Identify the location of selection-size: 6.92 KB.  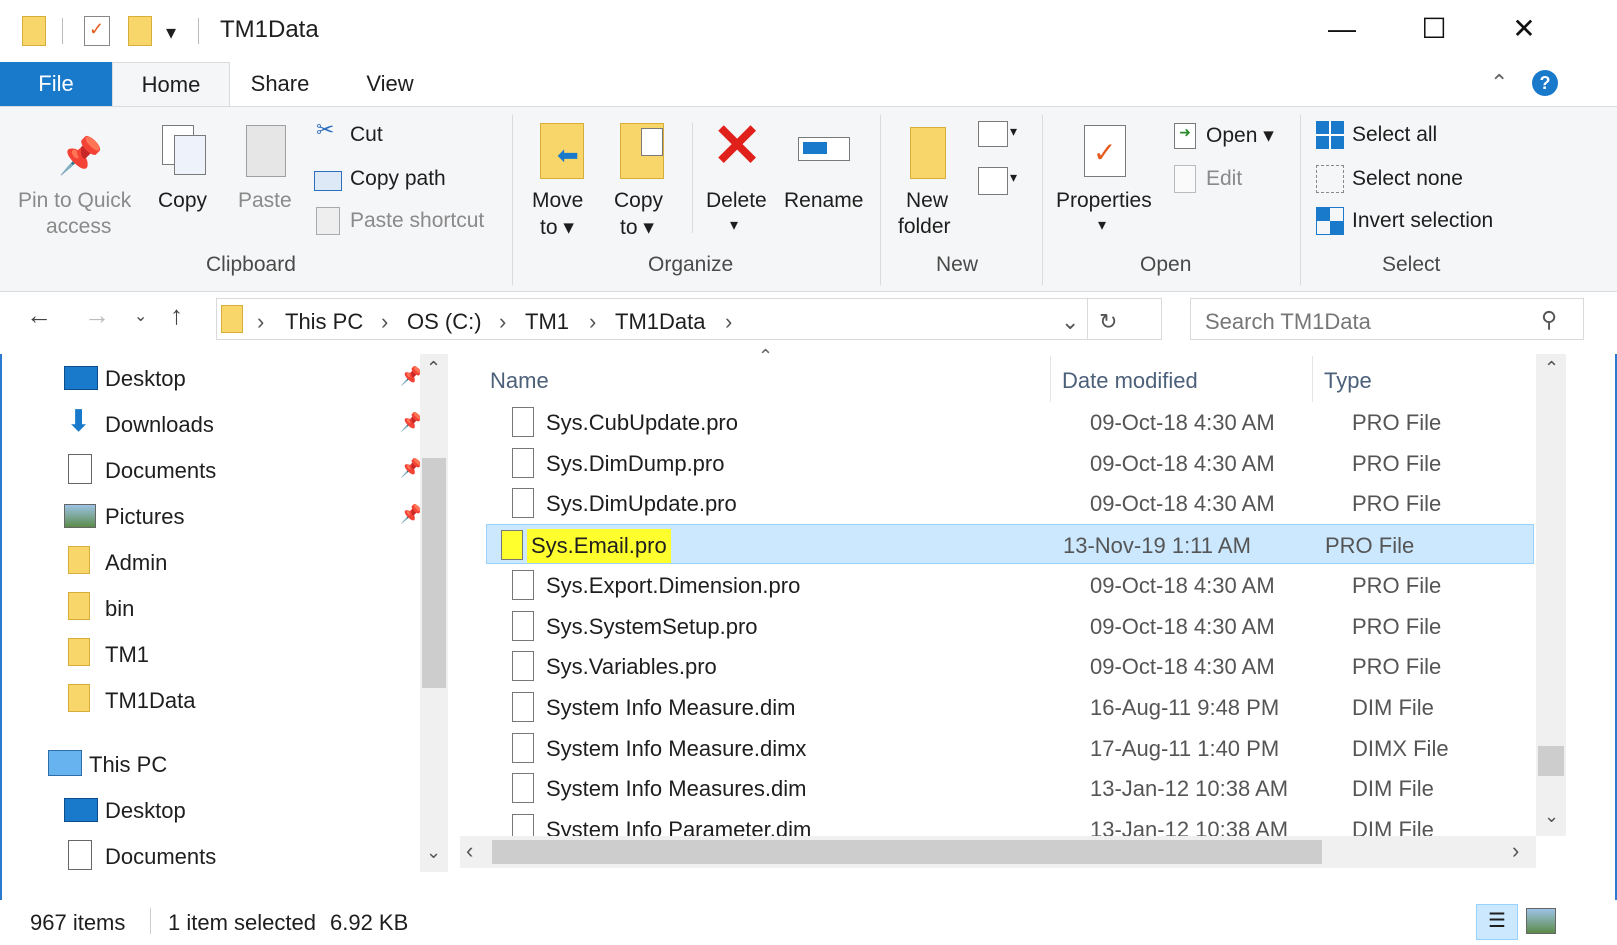
(369, 922).